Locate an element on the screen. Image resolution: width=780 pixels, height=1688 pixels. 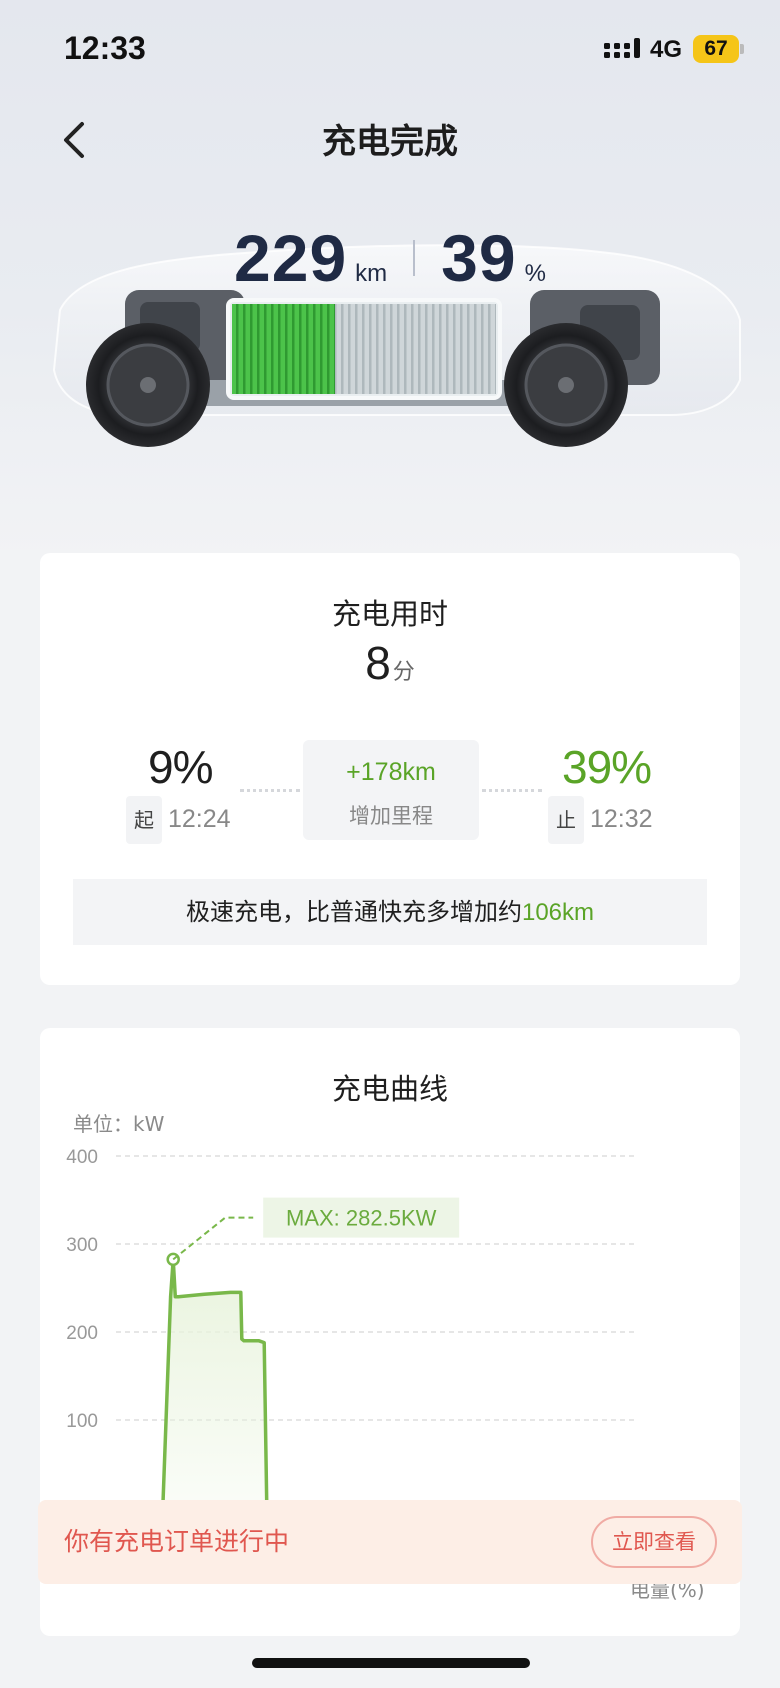
view-order-button: 立即查看 is located at coordinates (654, 1542).